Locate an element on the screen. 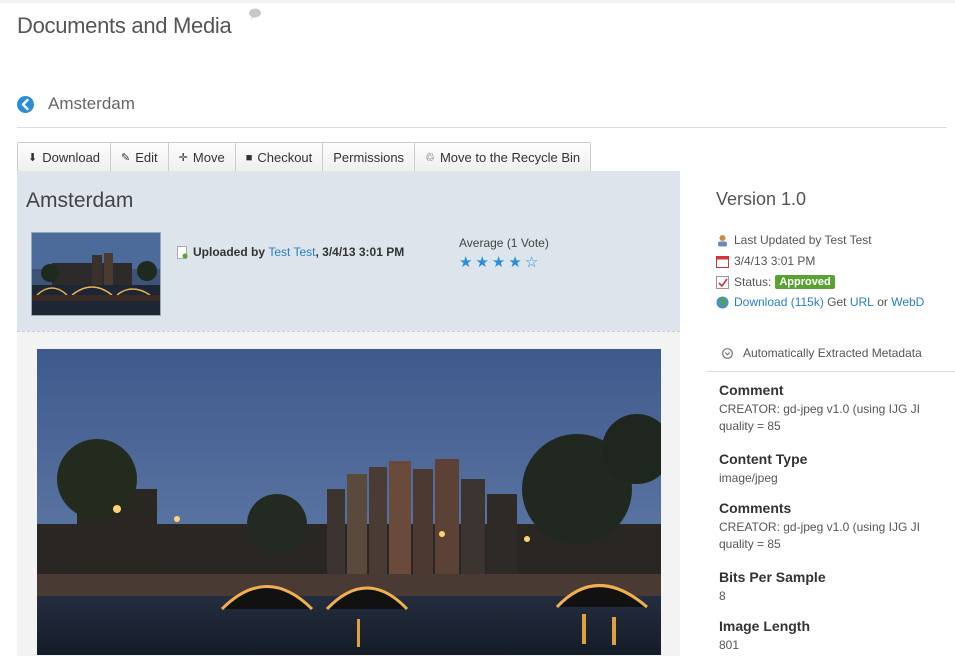  status-line: Status: Approved is located at coordinates (775, 282).